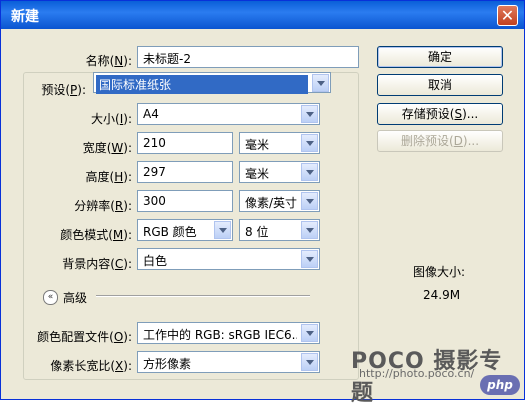 This screenshot has height=407, width=525. What do you see at coordinates (507, 15) in the screenshot?
I see `close-icon: ✕` at bounding box center [507, 15].